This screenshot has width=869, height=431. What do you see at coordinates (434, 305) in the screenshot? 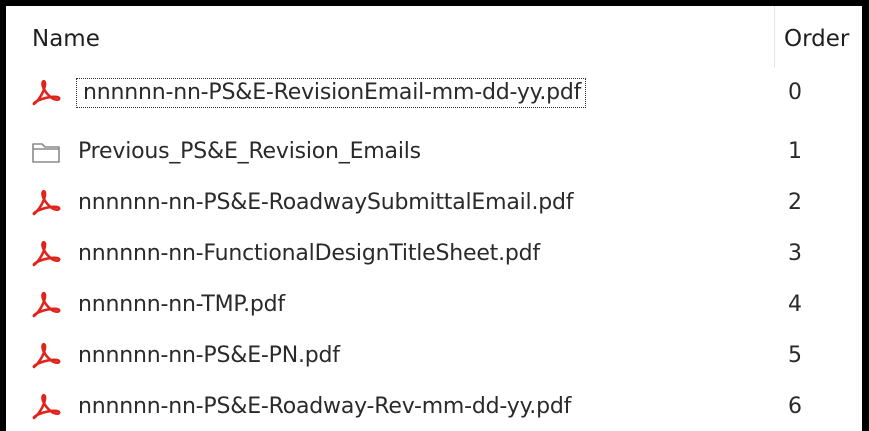
I see `file-row: nnnnnn-nn-TMP.pdf 4` at bounding box center [434, 305].